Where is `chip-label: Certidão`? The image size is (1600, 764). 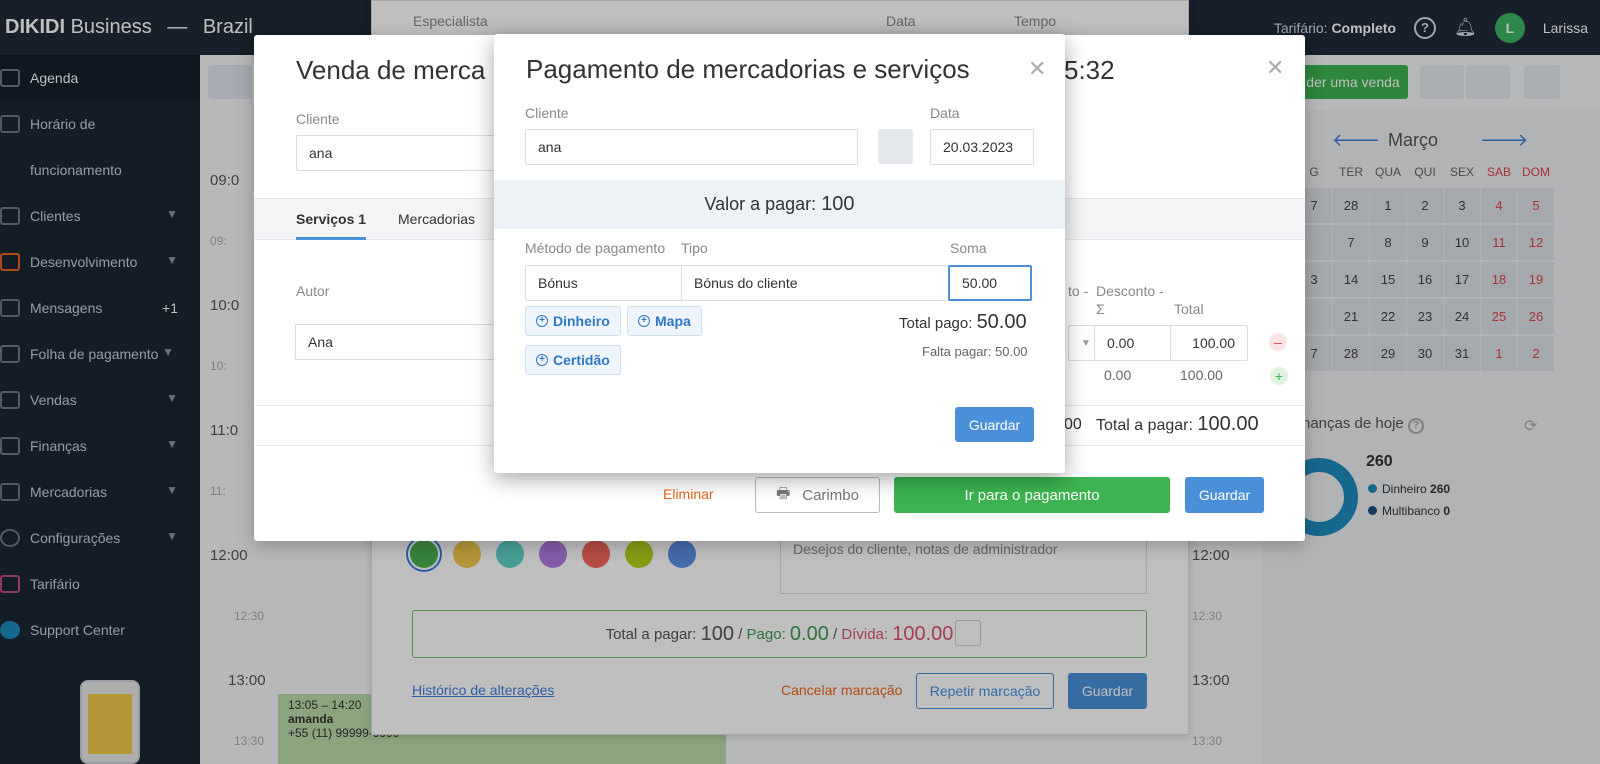 chip-label: Certidão is located at coordinates (581, 360).